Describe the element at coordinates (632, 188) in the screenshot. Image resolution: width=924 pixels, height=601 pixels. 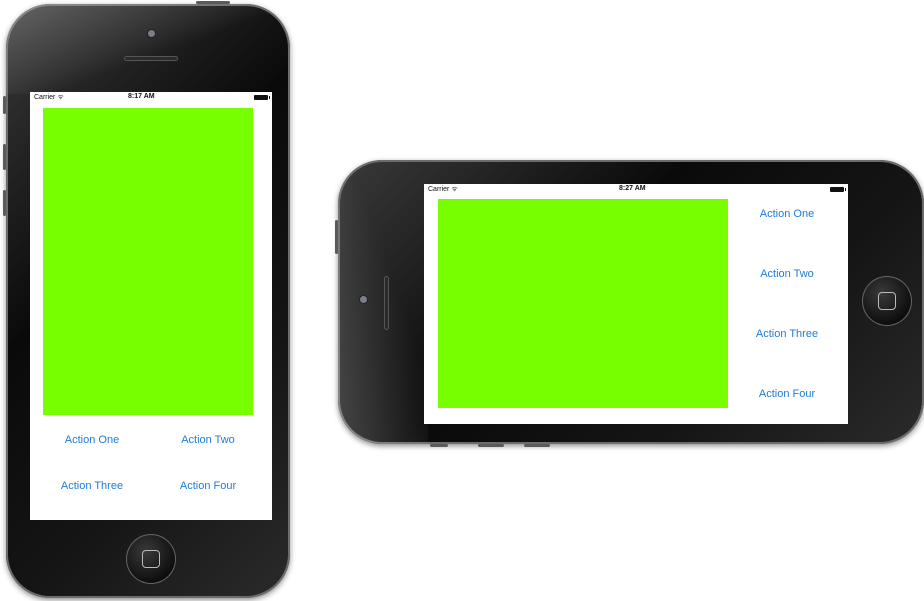
I see `status-time: 8:27 AM` at that location.